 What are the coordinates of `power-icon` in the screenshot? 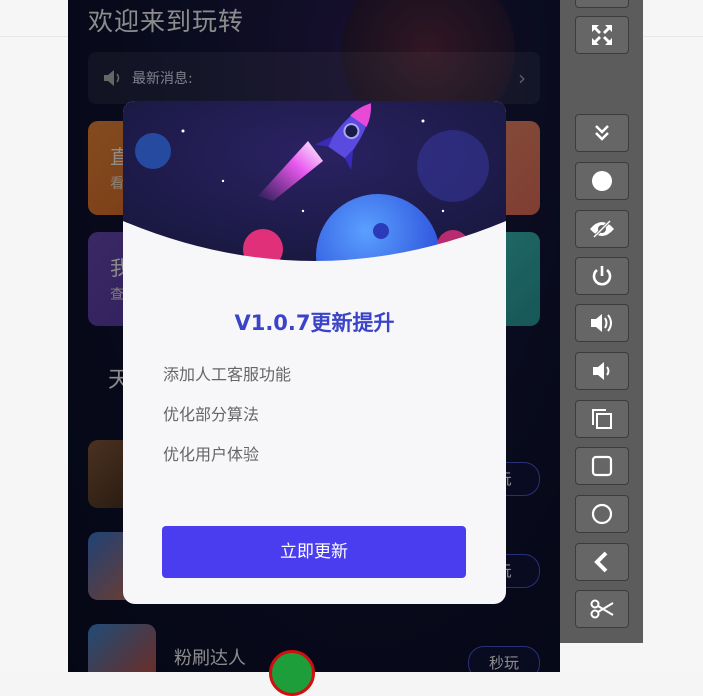 It's located at (602, 276).